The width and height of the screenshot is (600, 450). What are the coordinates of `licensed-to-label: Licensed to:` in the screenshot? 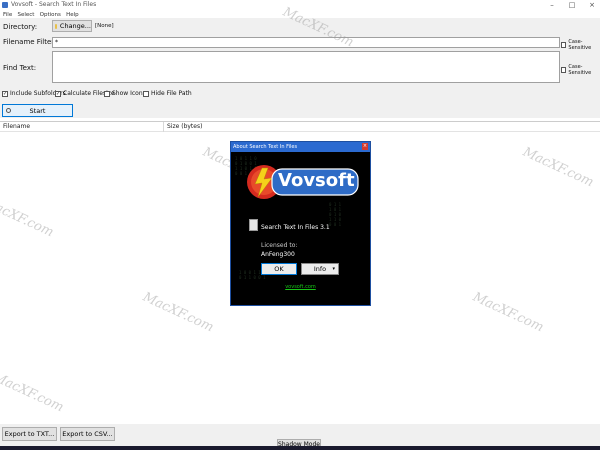 It's located at (279, 245).